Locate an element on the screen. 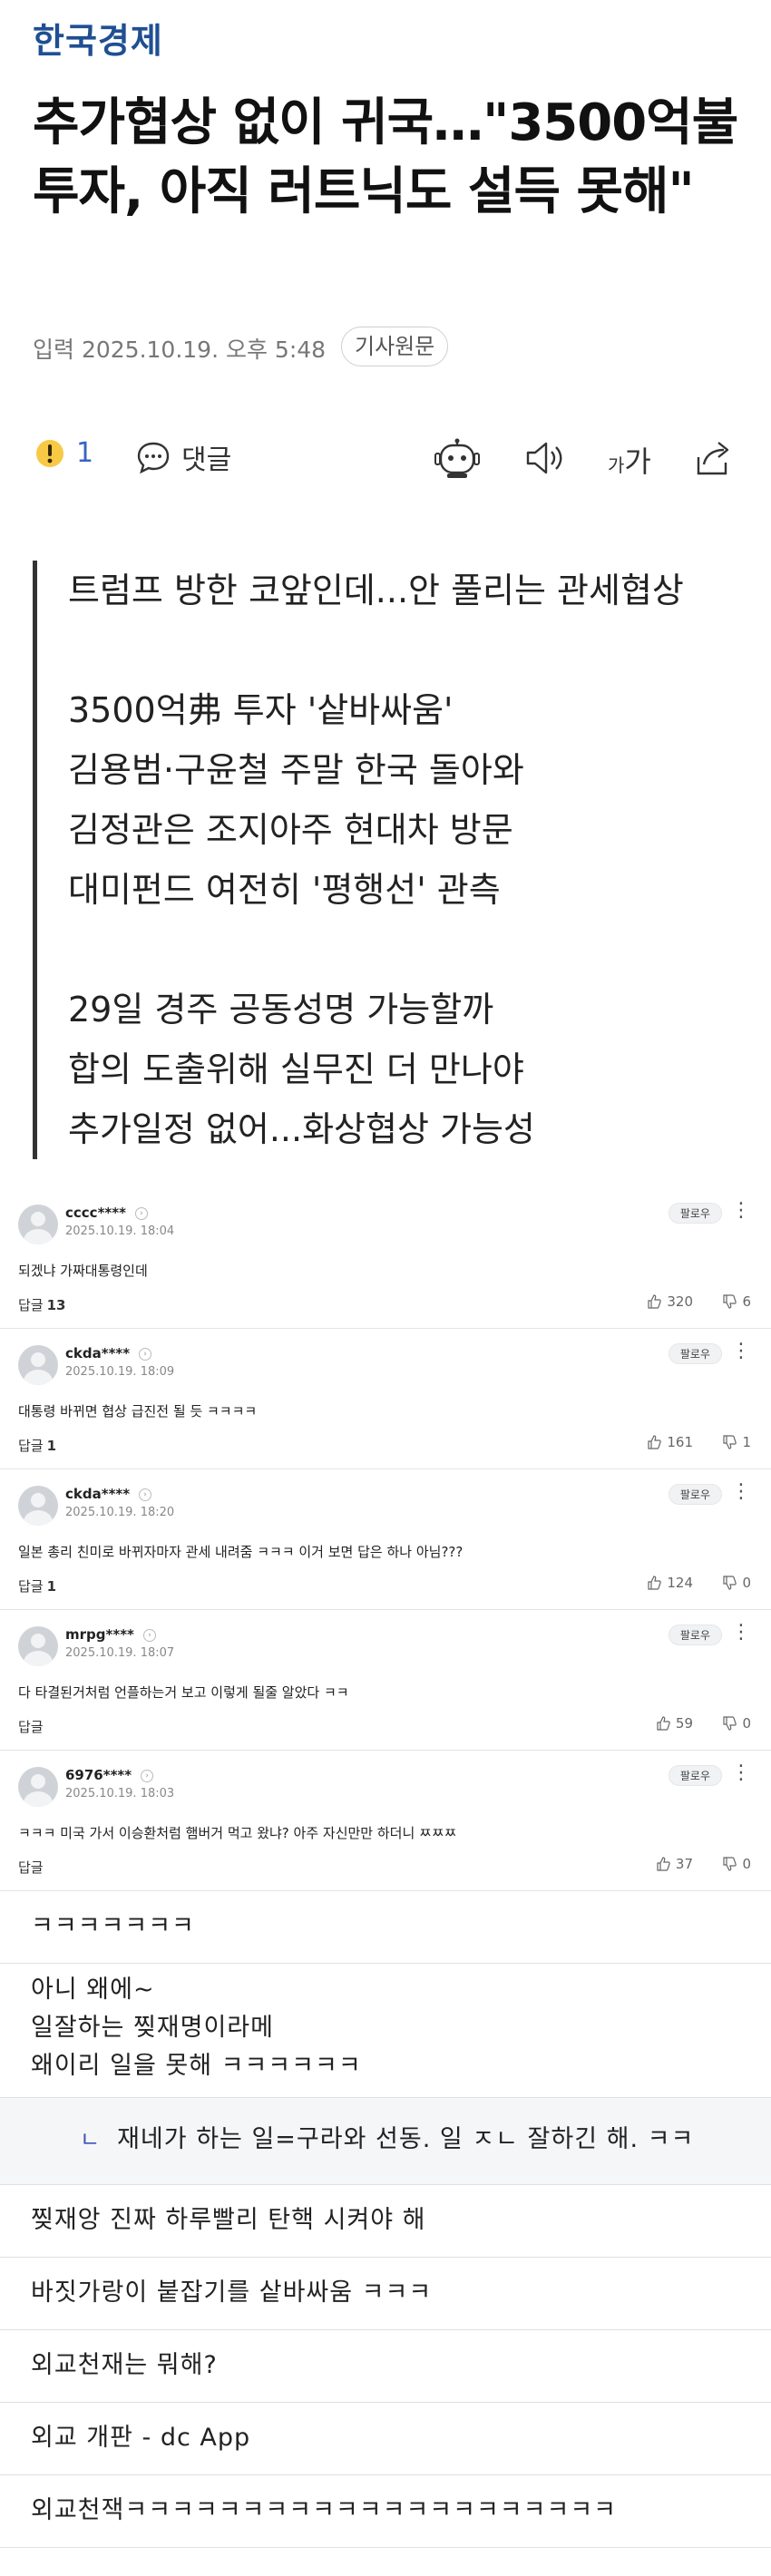 The image size is (771, 2576). post-item: 외교천재는 뭐해? is located at coordinates (386, 2366).